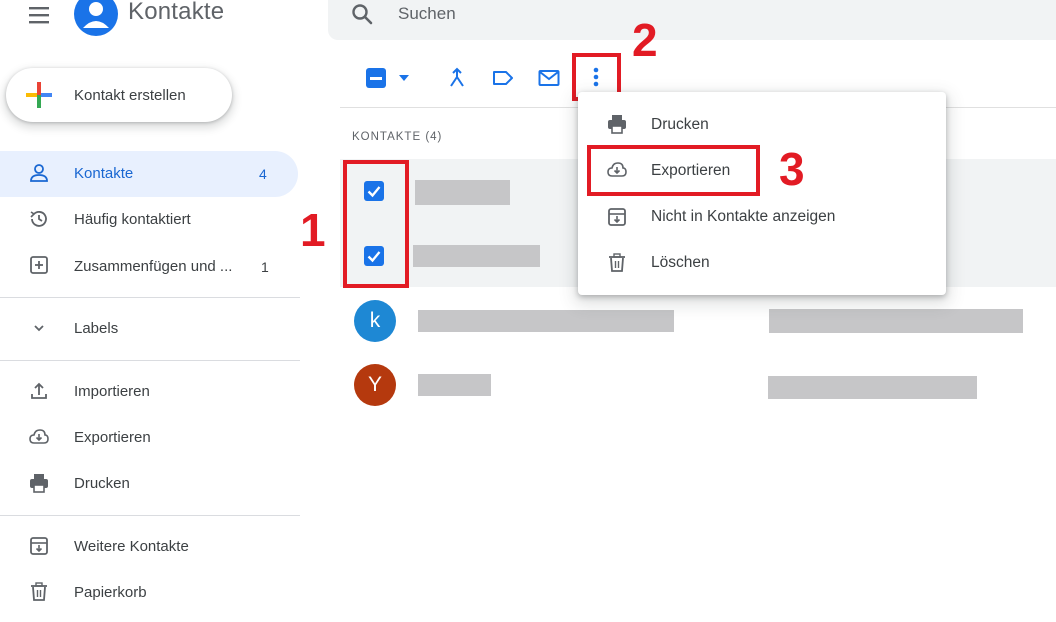 This screenshot has height=622, width=1056. I want to click on mail-icon, so click(549, 78).